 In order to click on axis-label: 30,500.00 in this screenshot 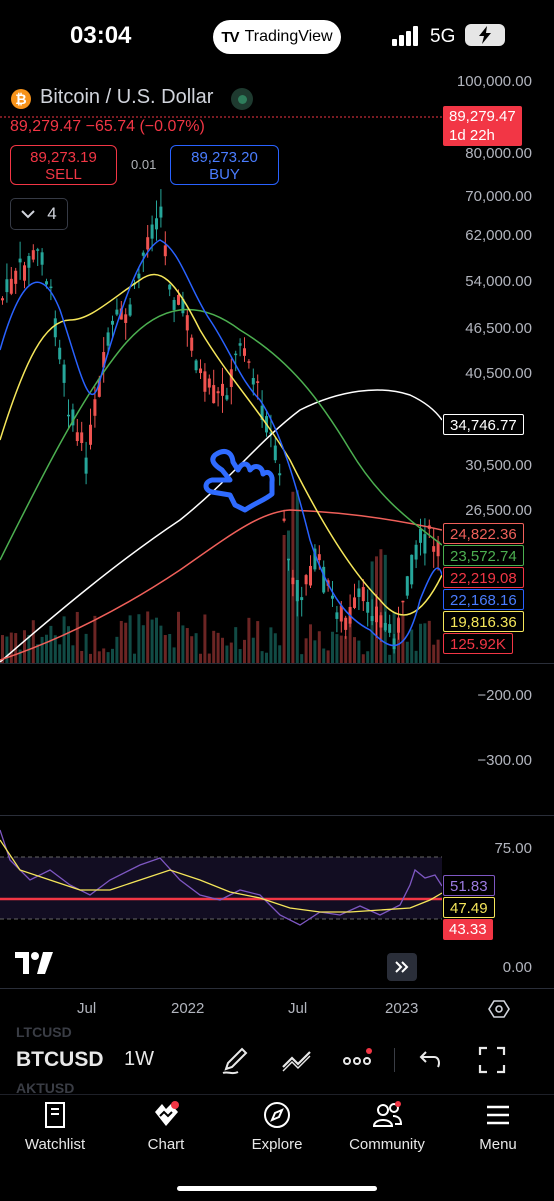, I will do `click(498, 465)`.